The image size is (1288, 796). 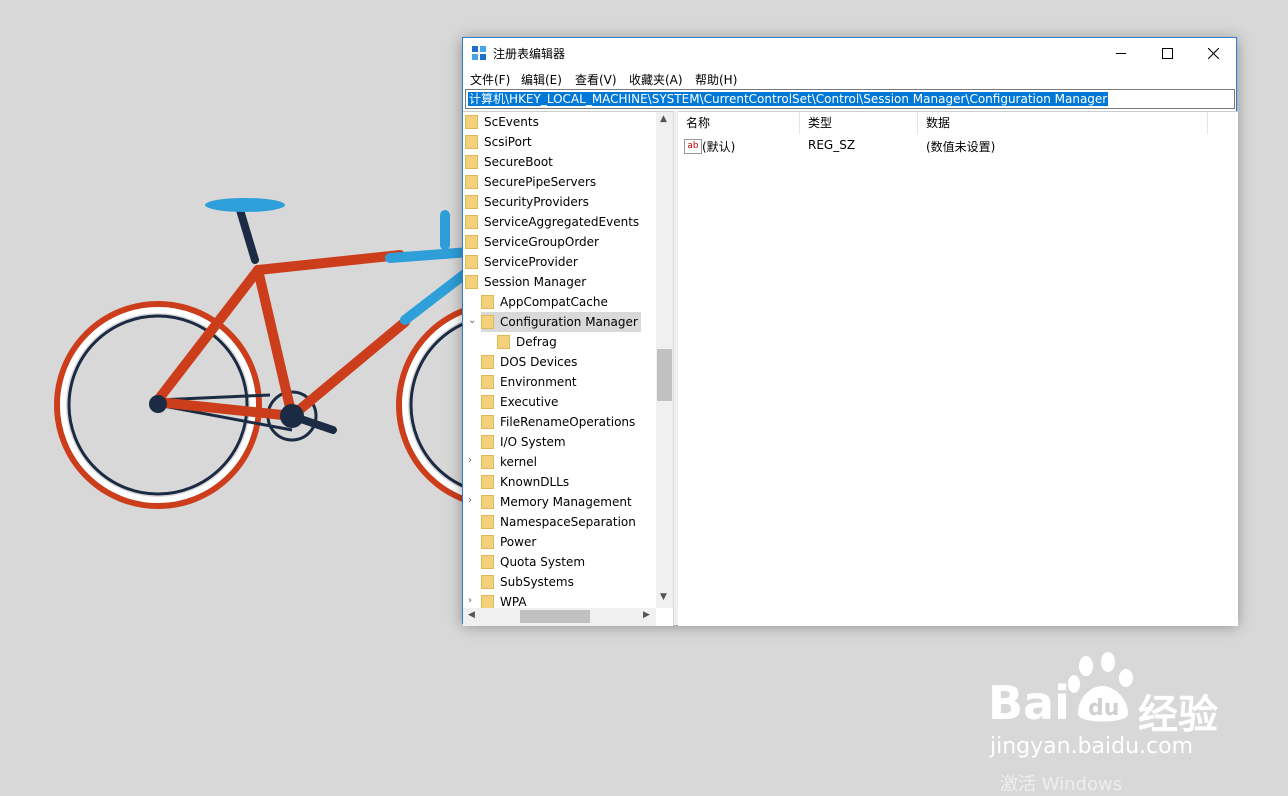 I want to click on scroll-down-icon: ▼, so click(x=663, y=597).